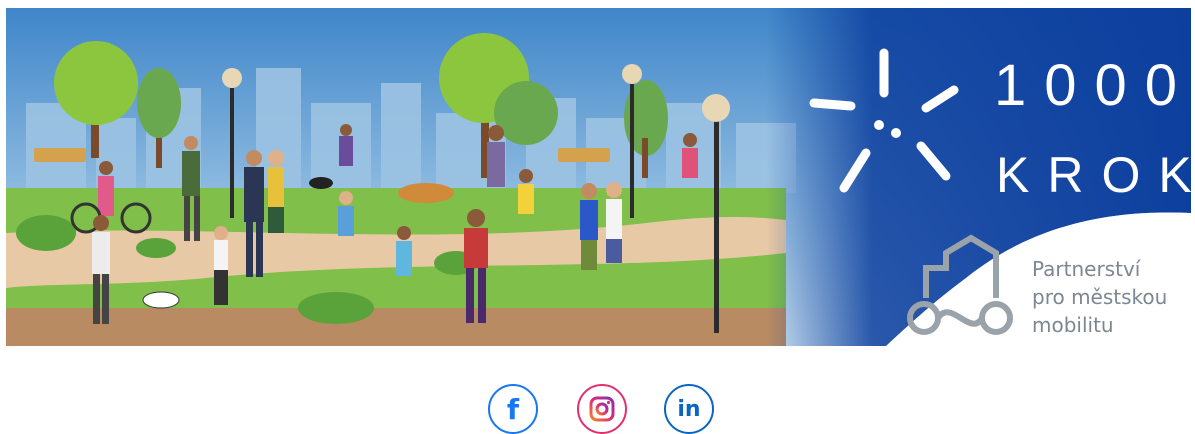  I want to click on linkedin-icon: in, so click(689, 409).